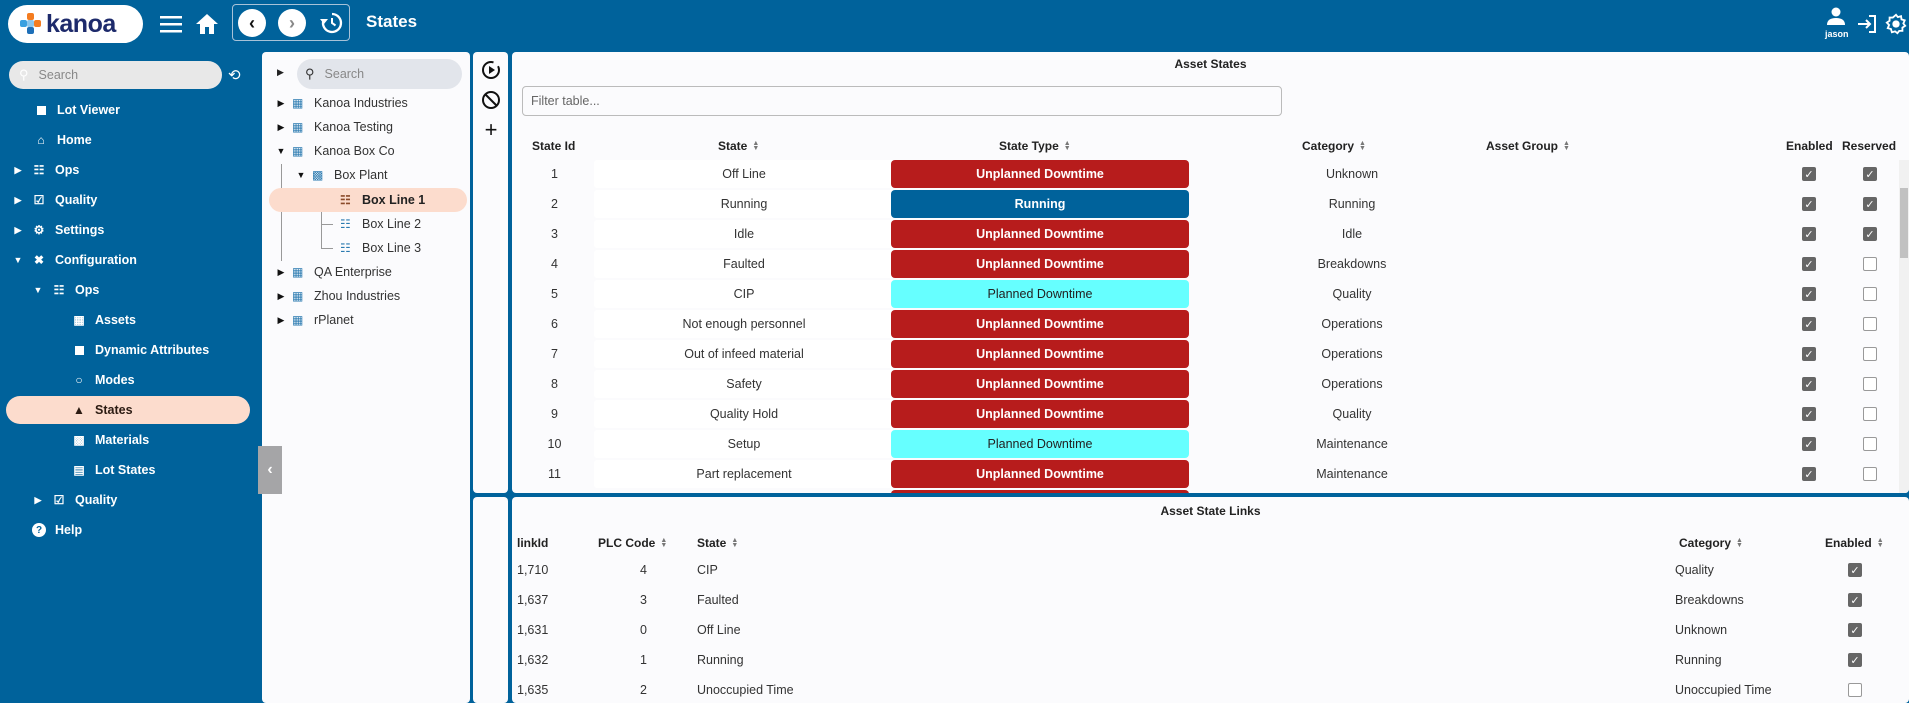  Describe the element at coordinates (744, 354) in the screenshot. I see `state-name-cell: Out of infeed material` at that location.